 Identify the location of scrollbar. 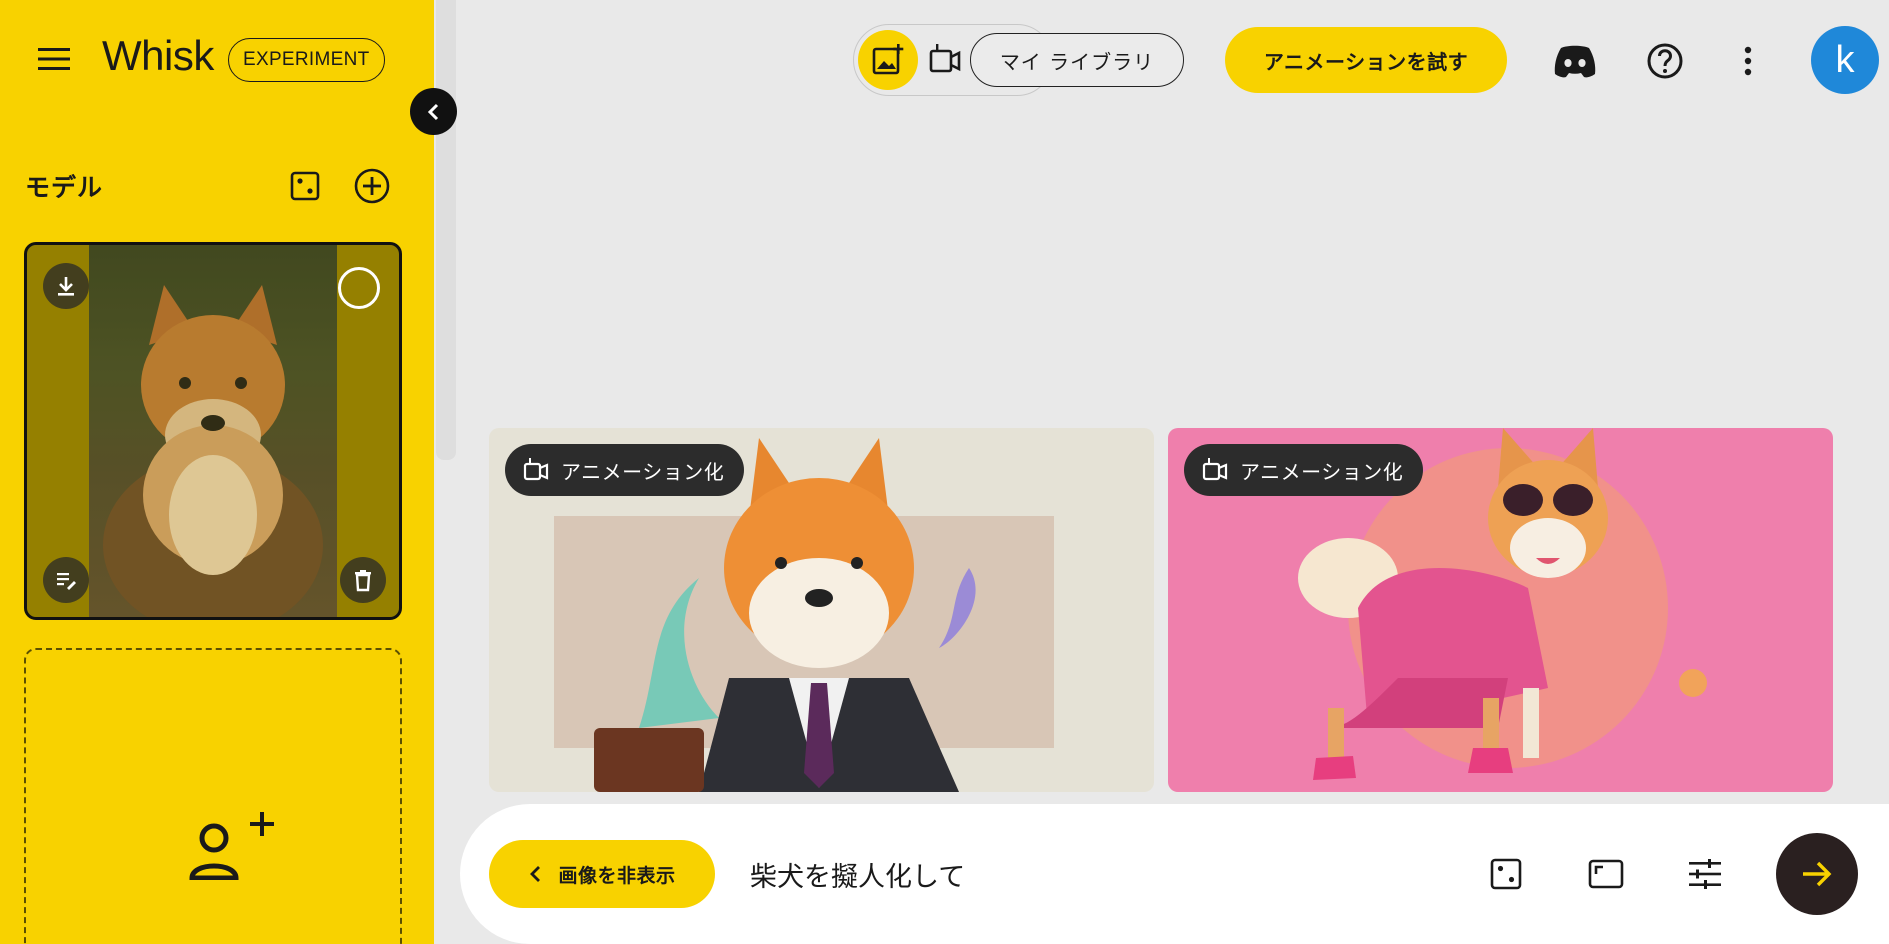
(446, 230).